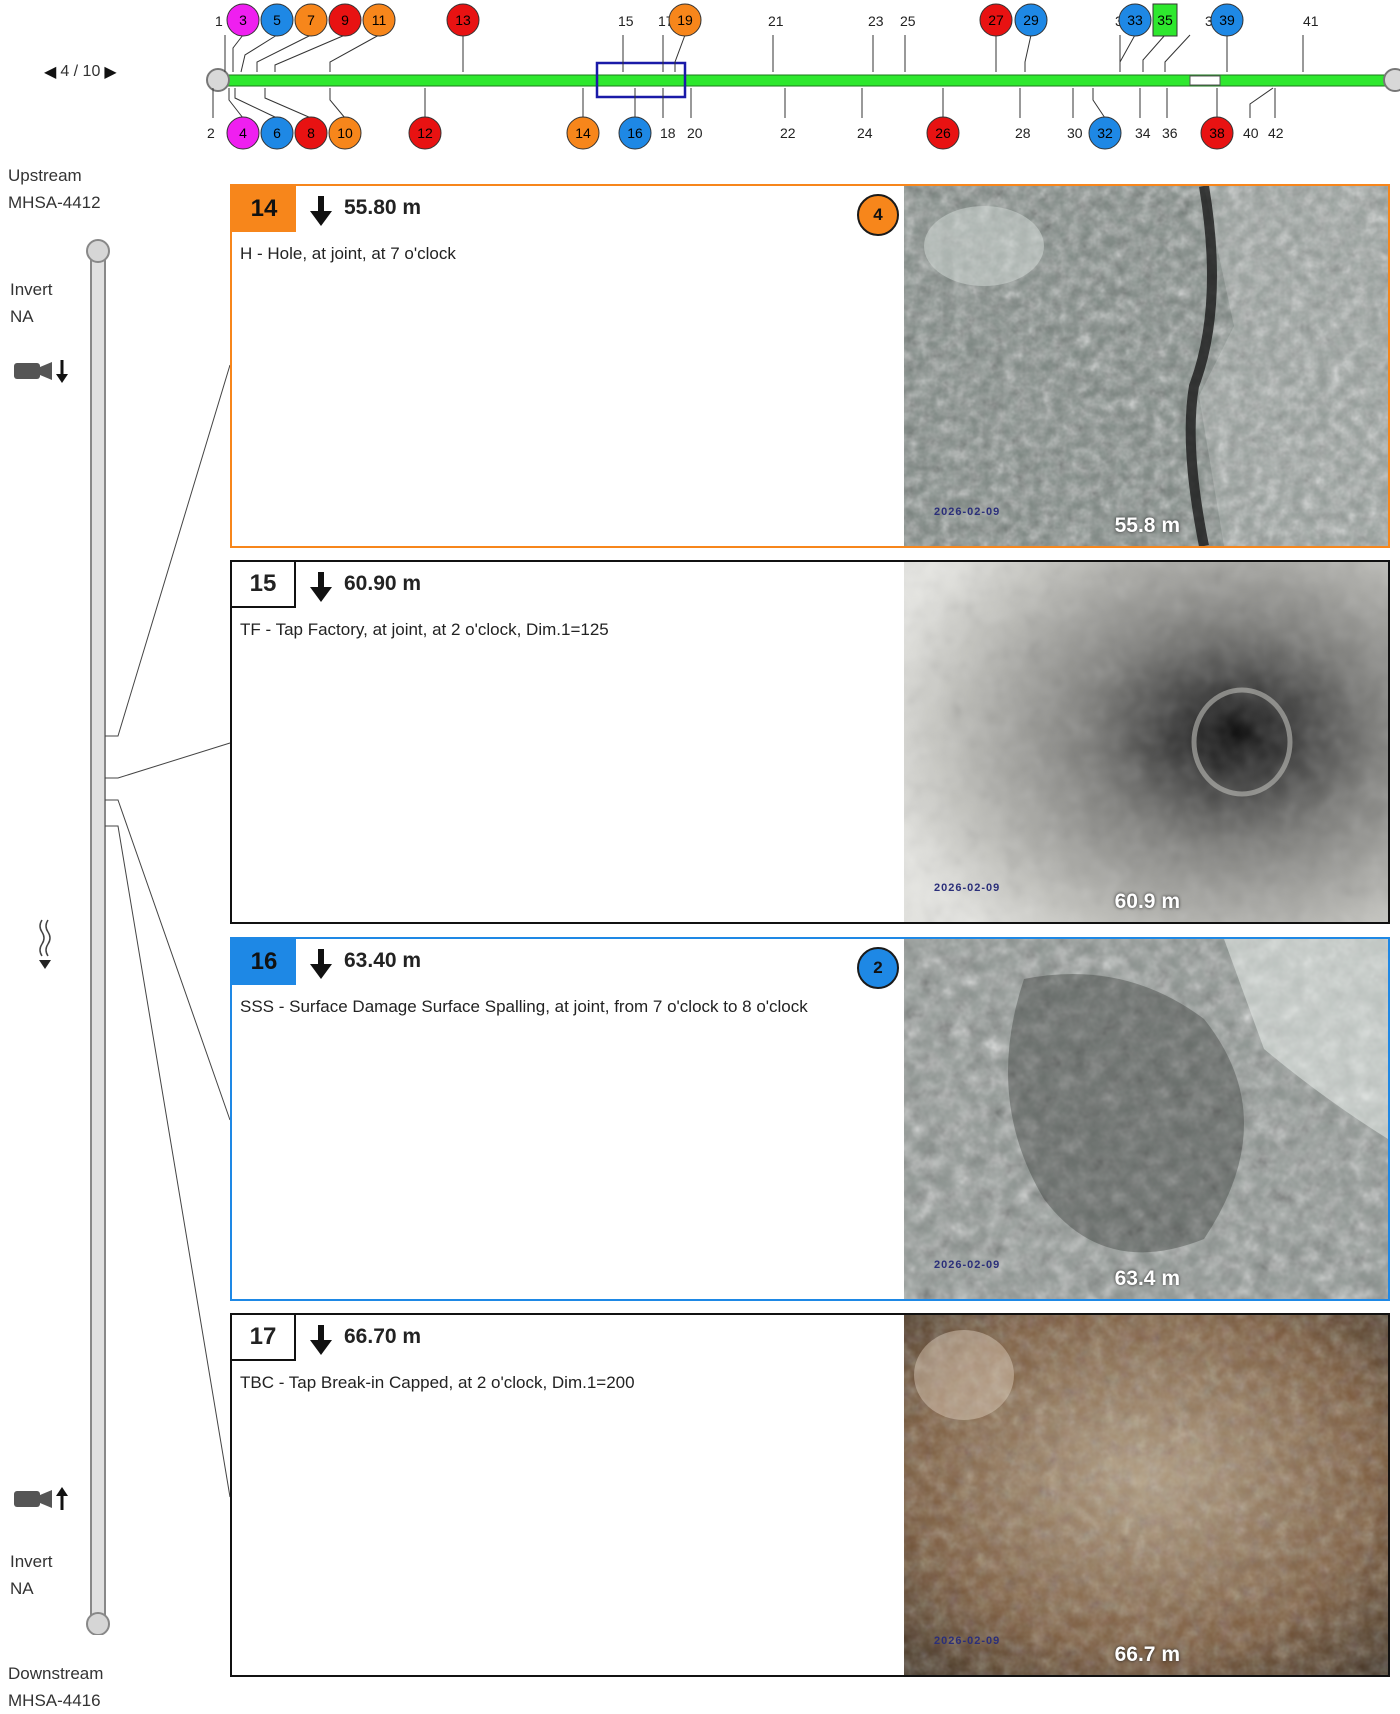 This screenshot has width=1400, height=1714. What do you see at coordinates (110, 72) in the screenshot?
I see `next-page-arrow-icon: ▶` at bounding box center [110, 72].